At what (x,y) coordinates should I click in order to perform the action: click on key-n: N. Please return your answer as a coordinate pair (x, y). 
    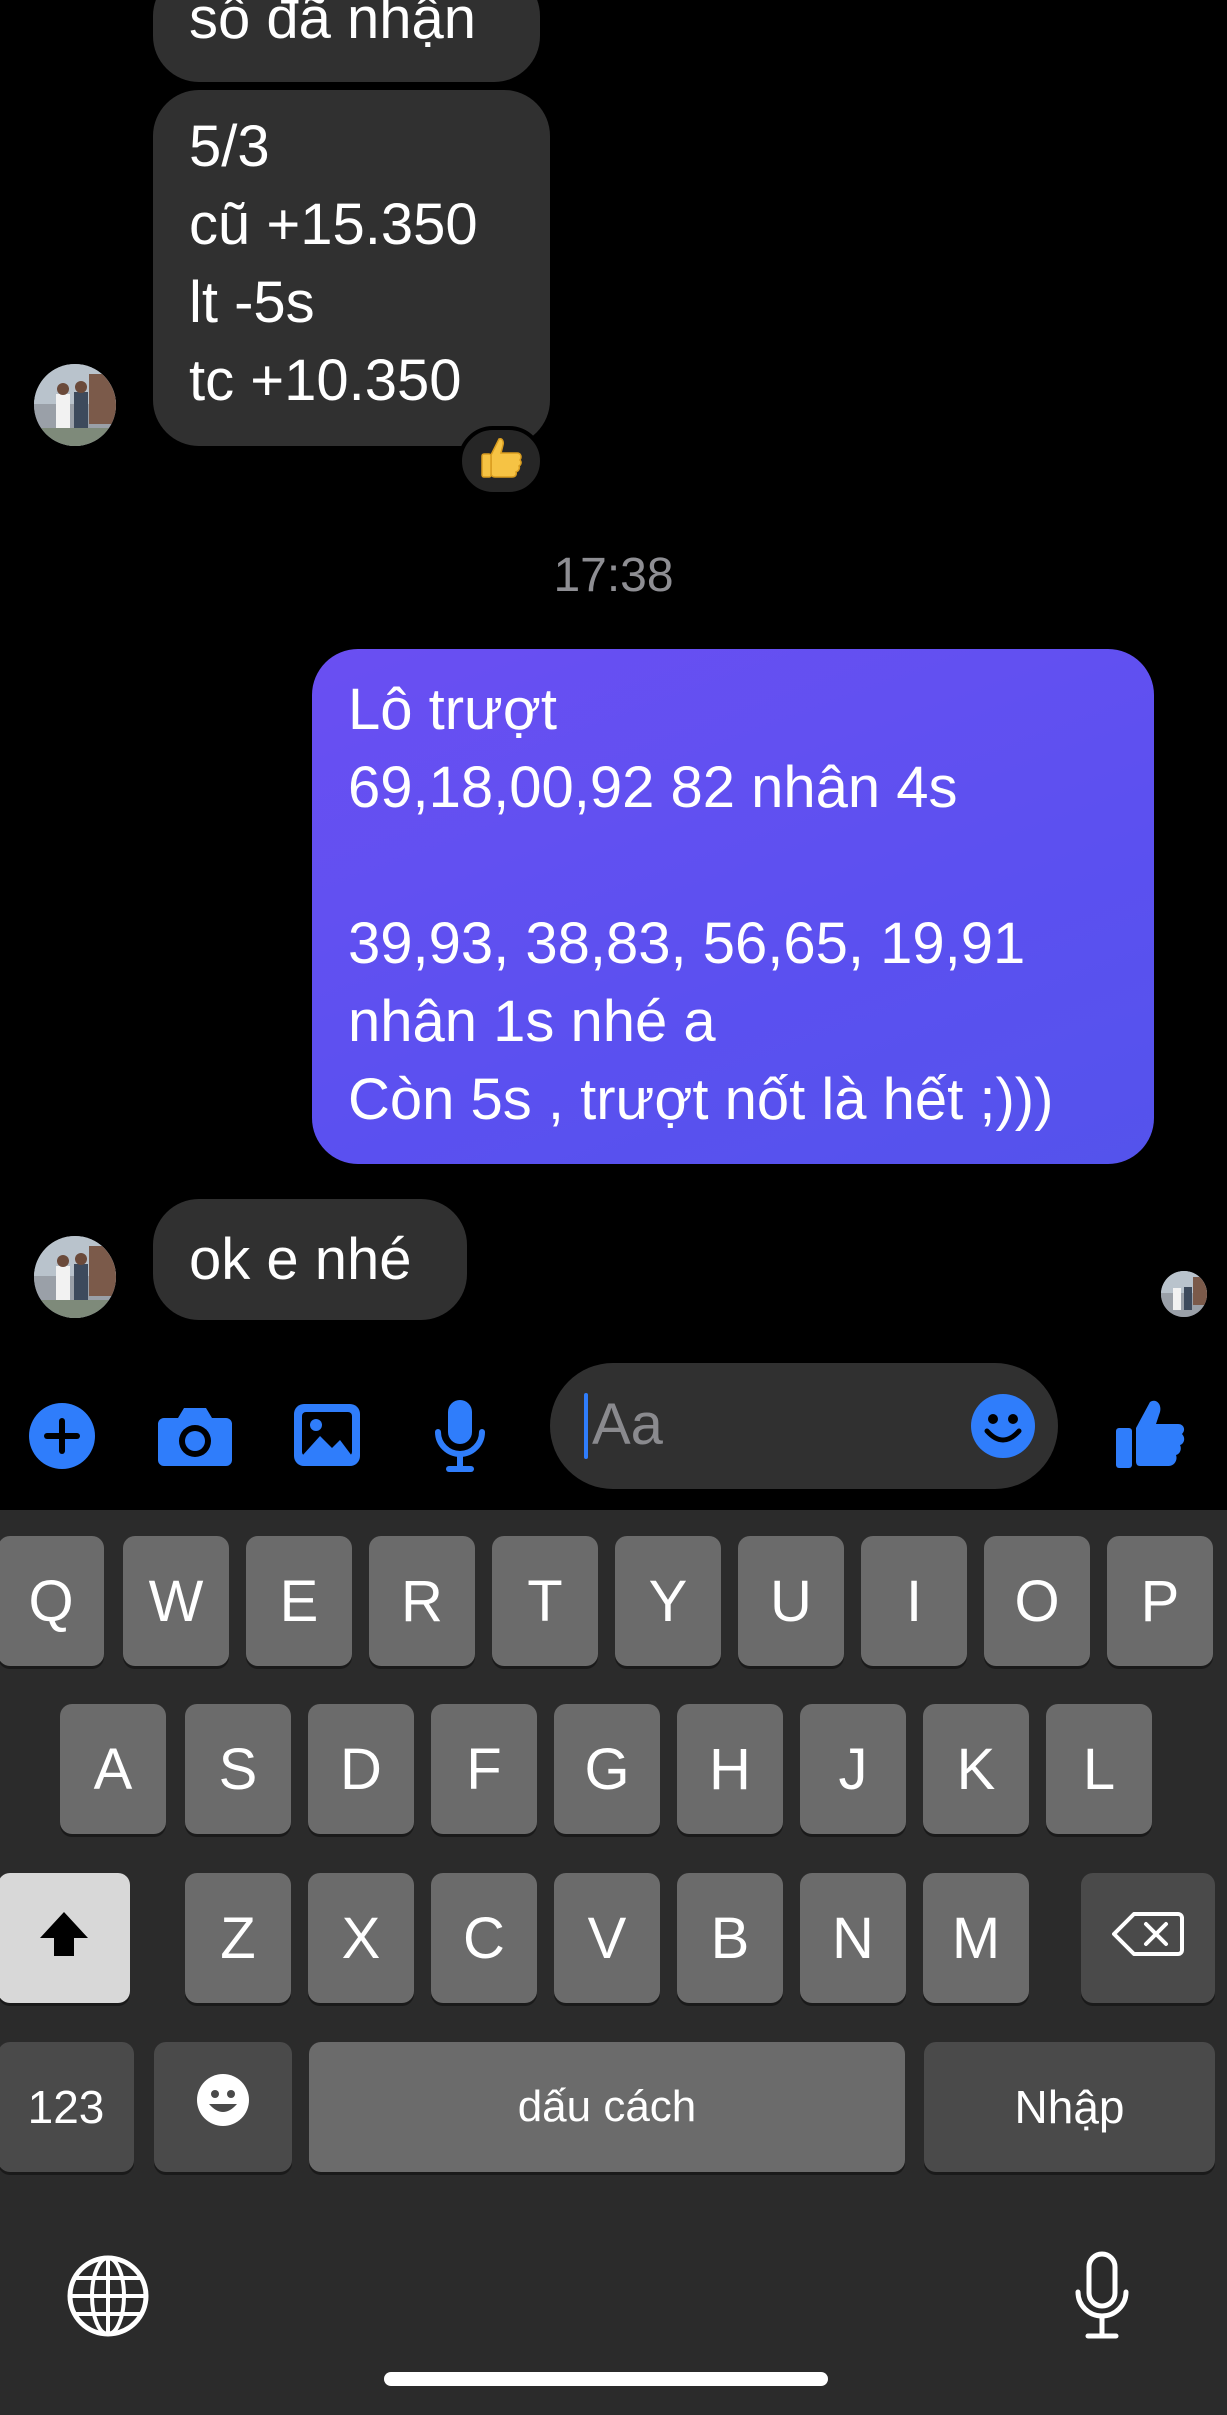
    Looking at the image, I should click on (853, 1938).